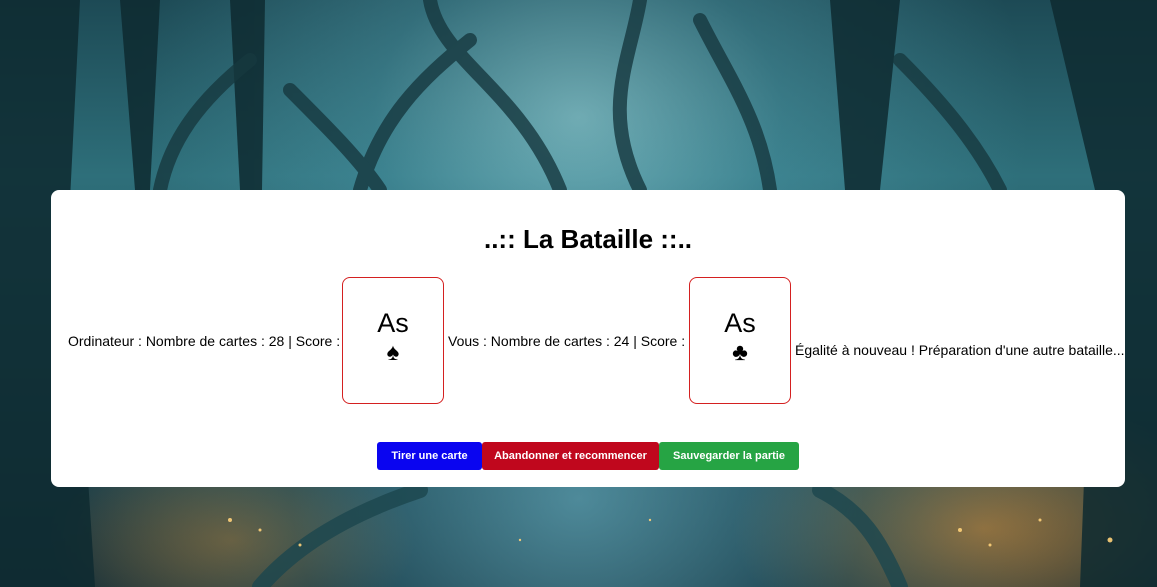 The width and height of the screenshot is (1157, 587). What do you see at coordinates (729, 456) in the screenshot?
I see `save-game-button: Sauvegarder la partie` at bounding box center [729, 456].